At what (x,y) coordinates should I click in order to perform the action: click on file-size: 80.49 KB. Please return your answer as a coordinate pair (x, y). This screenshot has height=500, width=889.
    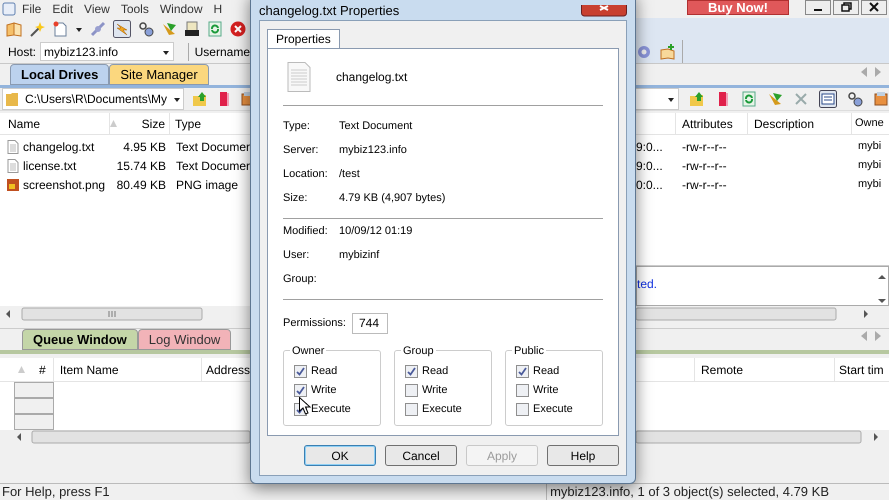
    Looking at the image, I should click on (141, 185).